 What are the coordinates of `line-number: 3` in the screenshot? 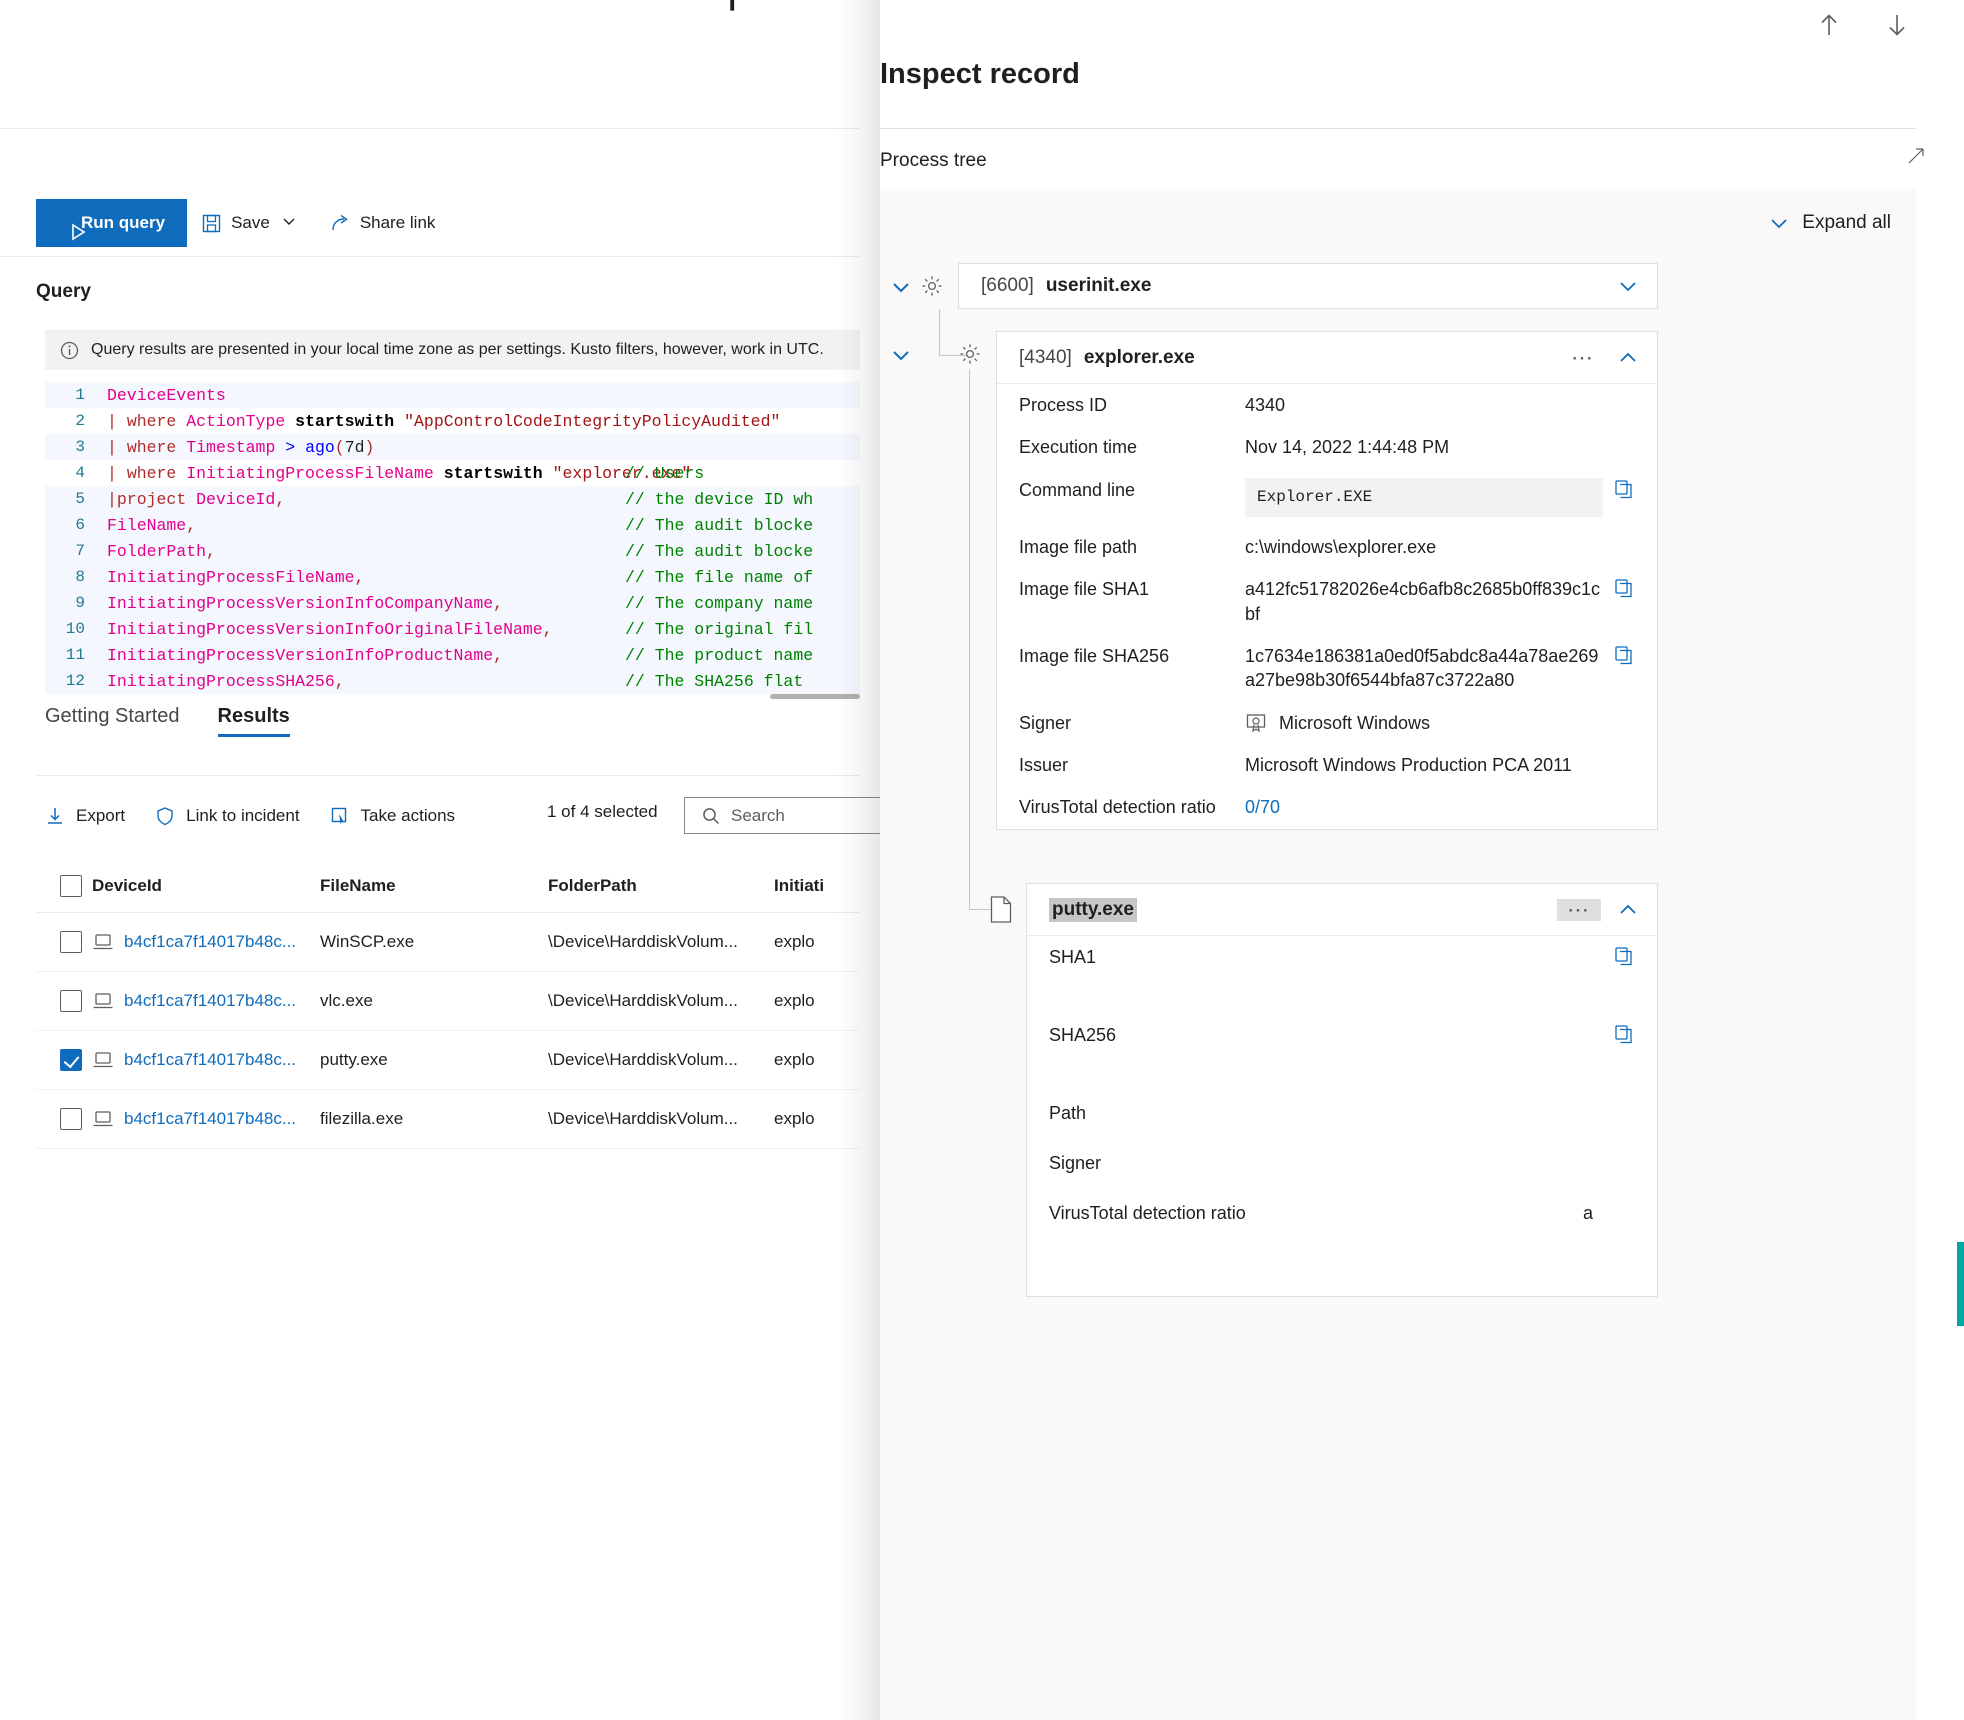 It's located at (80, 447).